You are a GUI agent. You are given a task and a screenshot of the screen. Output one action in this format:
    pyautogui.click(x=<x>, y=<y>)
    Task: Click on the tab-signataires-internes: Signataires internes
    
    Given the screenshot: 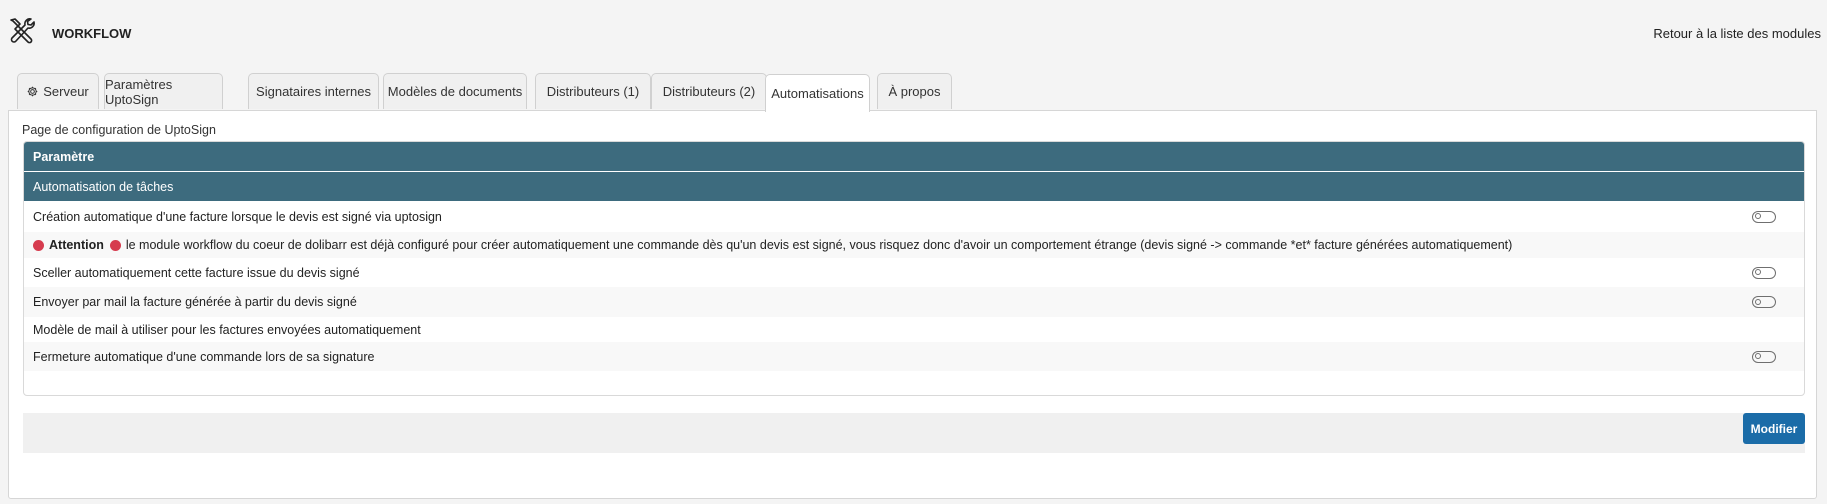 What is the action you would take?
    pyautogui.click(x=313, y=91)
    